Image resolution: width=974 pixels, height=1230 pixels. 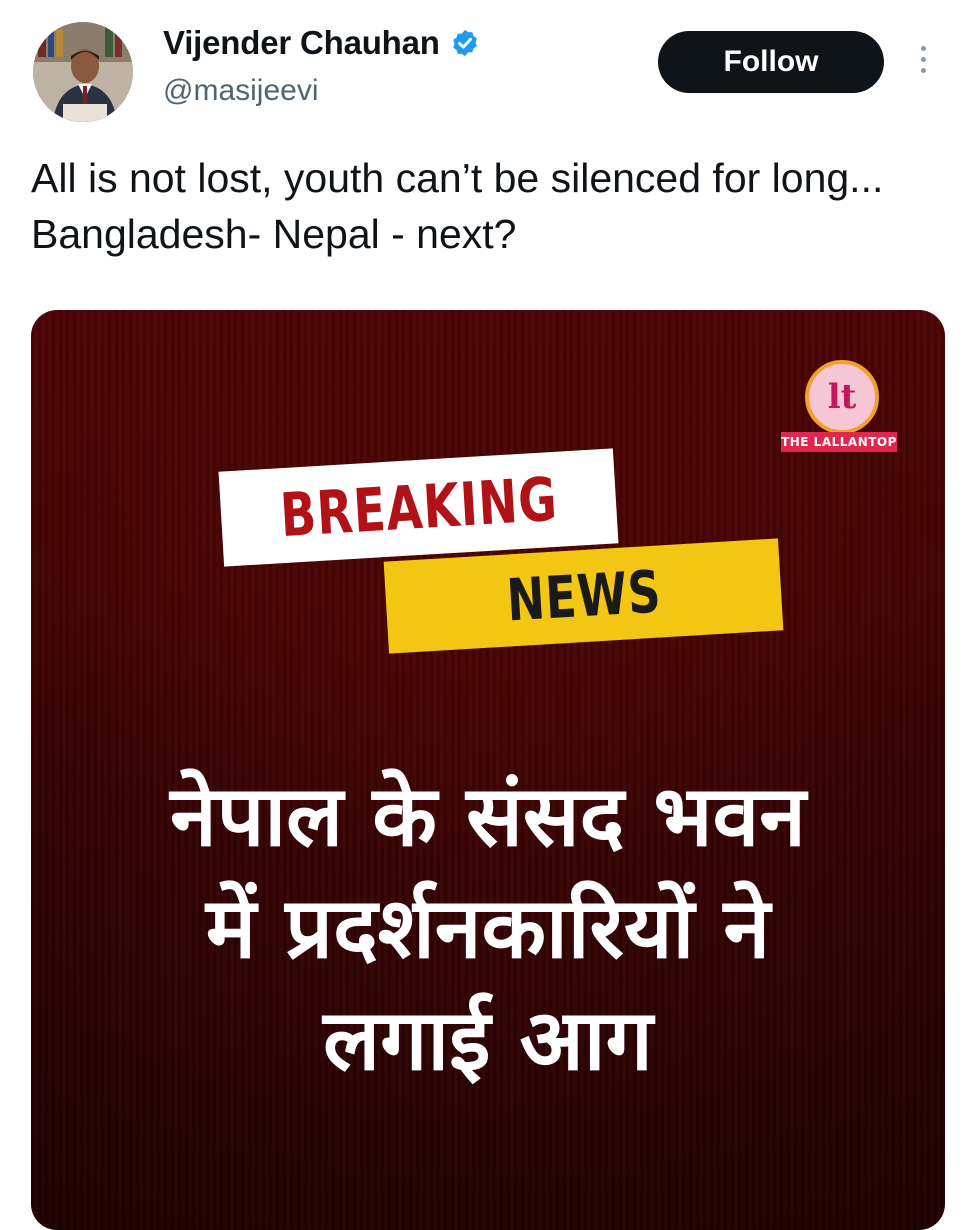 I want to click on author-name-row: Vijender Chauhan, so click(x=321, y=43).